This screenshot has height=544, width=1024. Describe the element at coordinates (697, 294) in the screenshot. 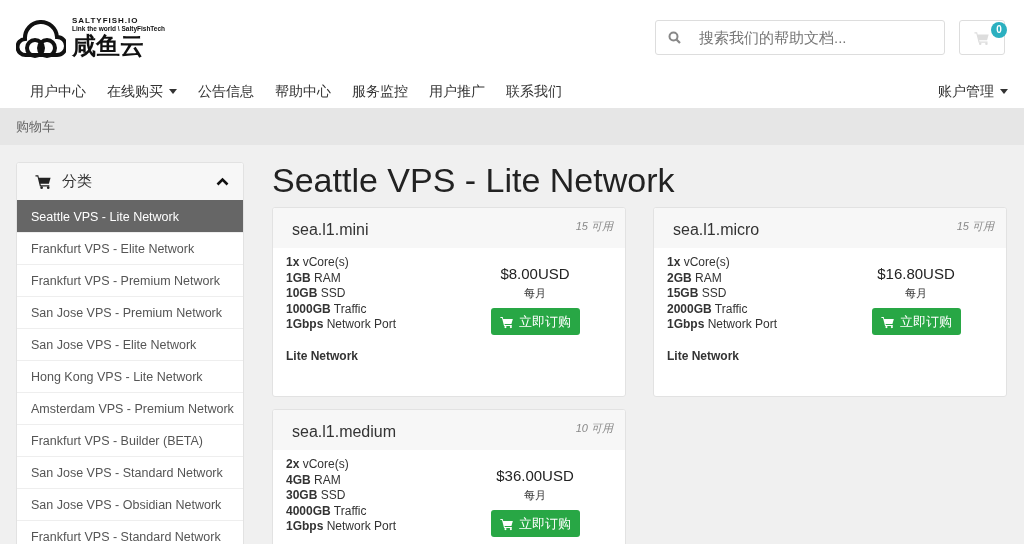

I see `spec-line: 15GB SSD` at that location.